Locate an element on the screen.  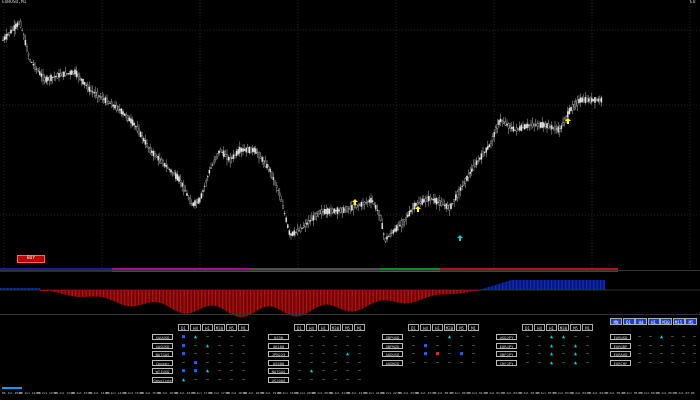
symbol-button: EURGBP is located at coordinates (620, 345).